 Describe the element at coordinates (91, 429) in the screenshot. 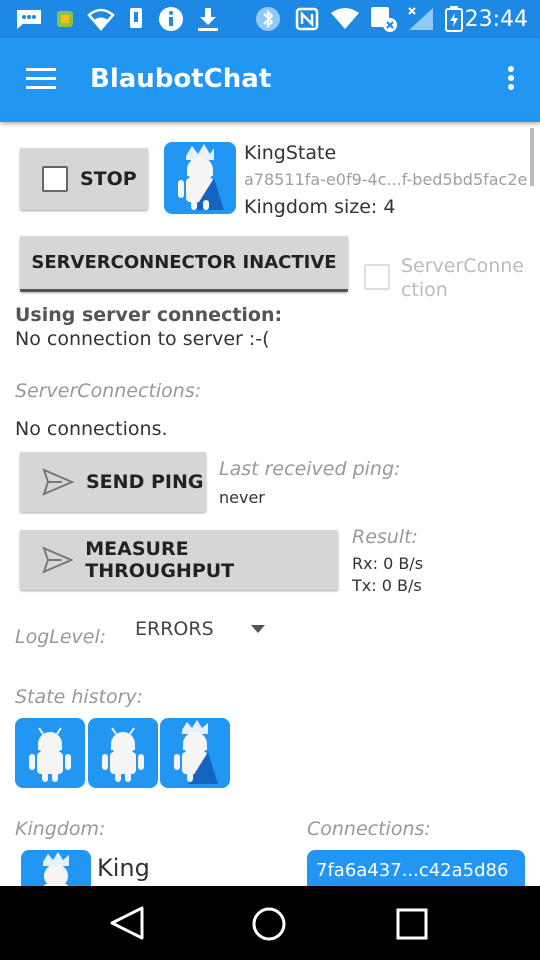

I see `server-connections-value: No connections.` at that location.